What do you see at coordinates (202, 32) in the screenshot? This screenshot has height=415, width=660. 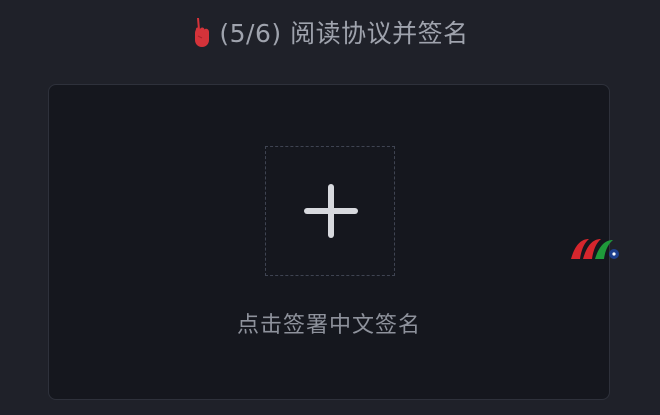 I see `pointing-hand-icon` at bounding box center [202, 32].